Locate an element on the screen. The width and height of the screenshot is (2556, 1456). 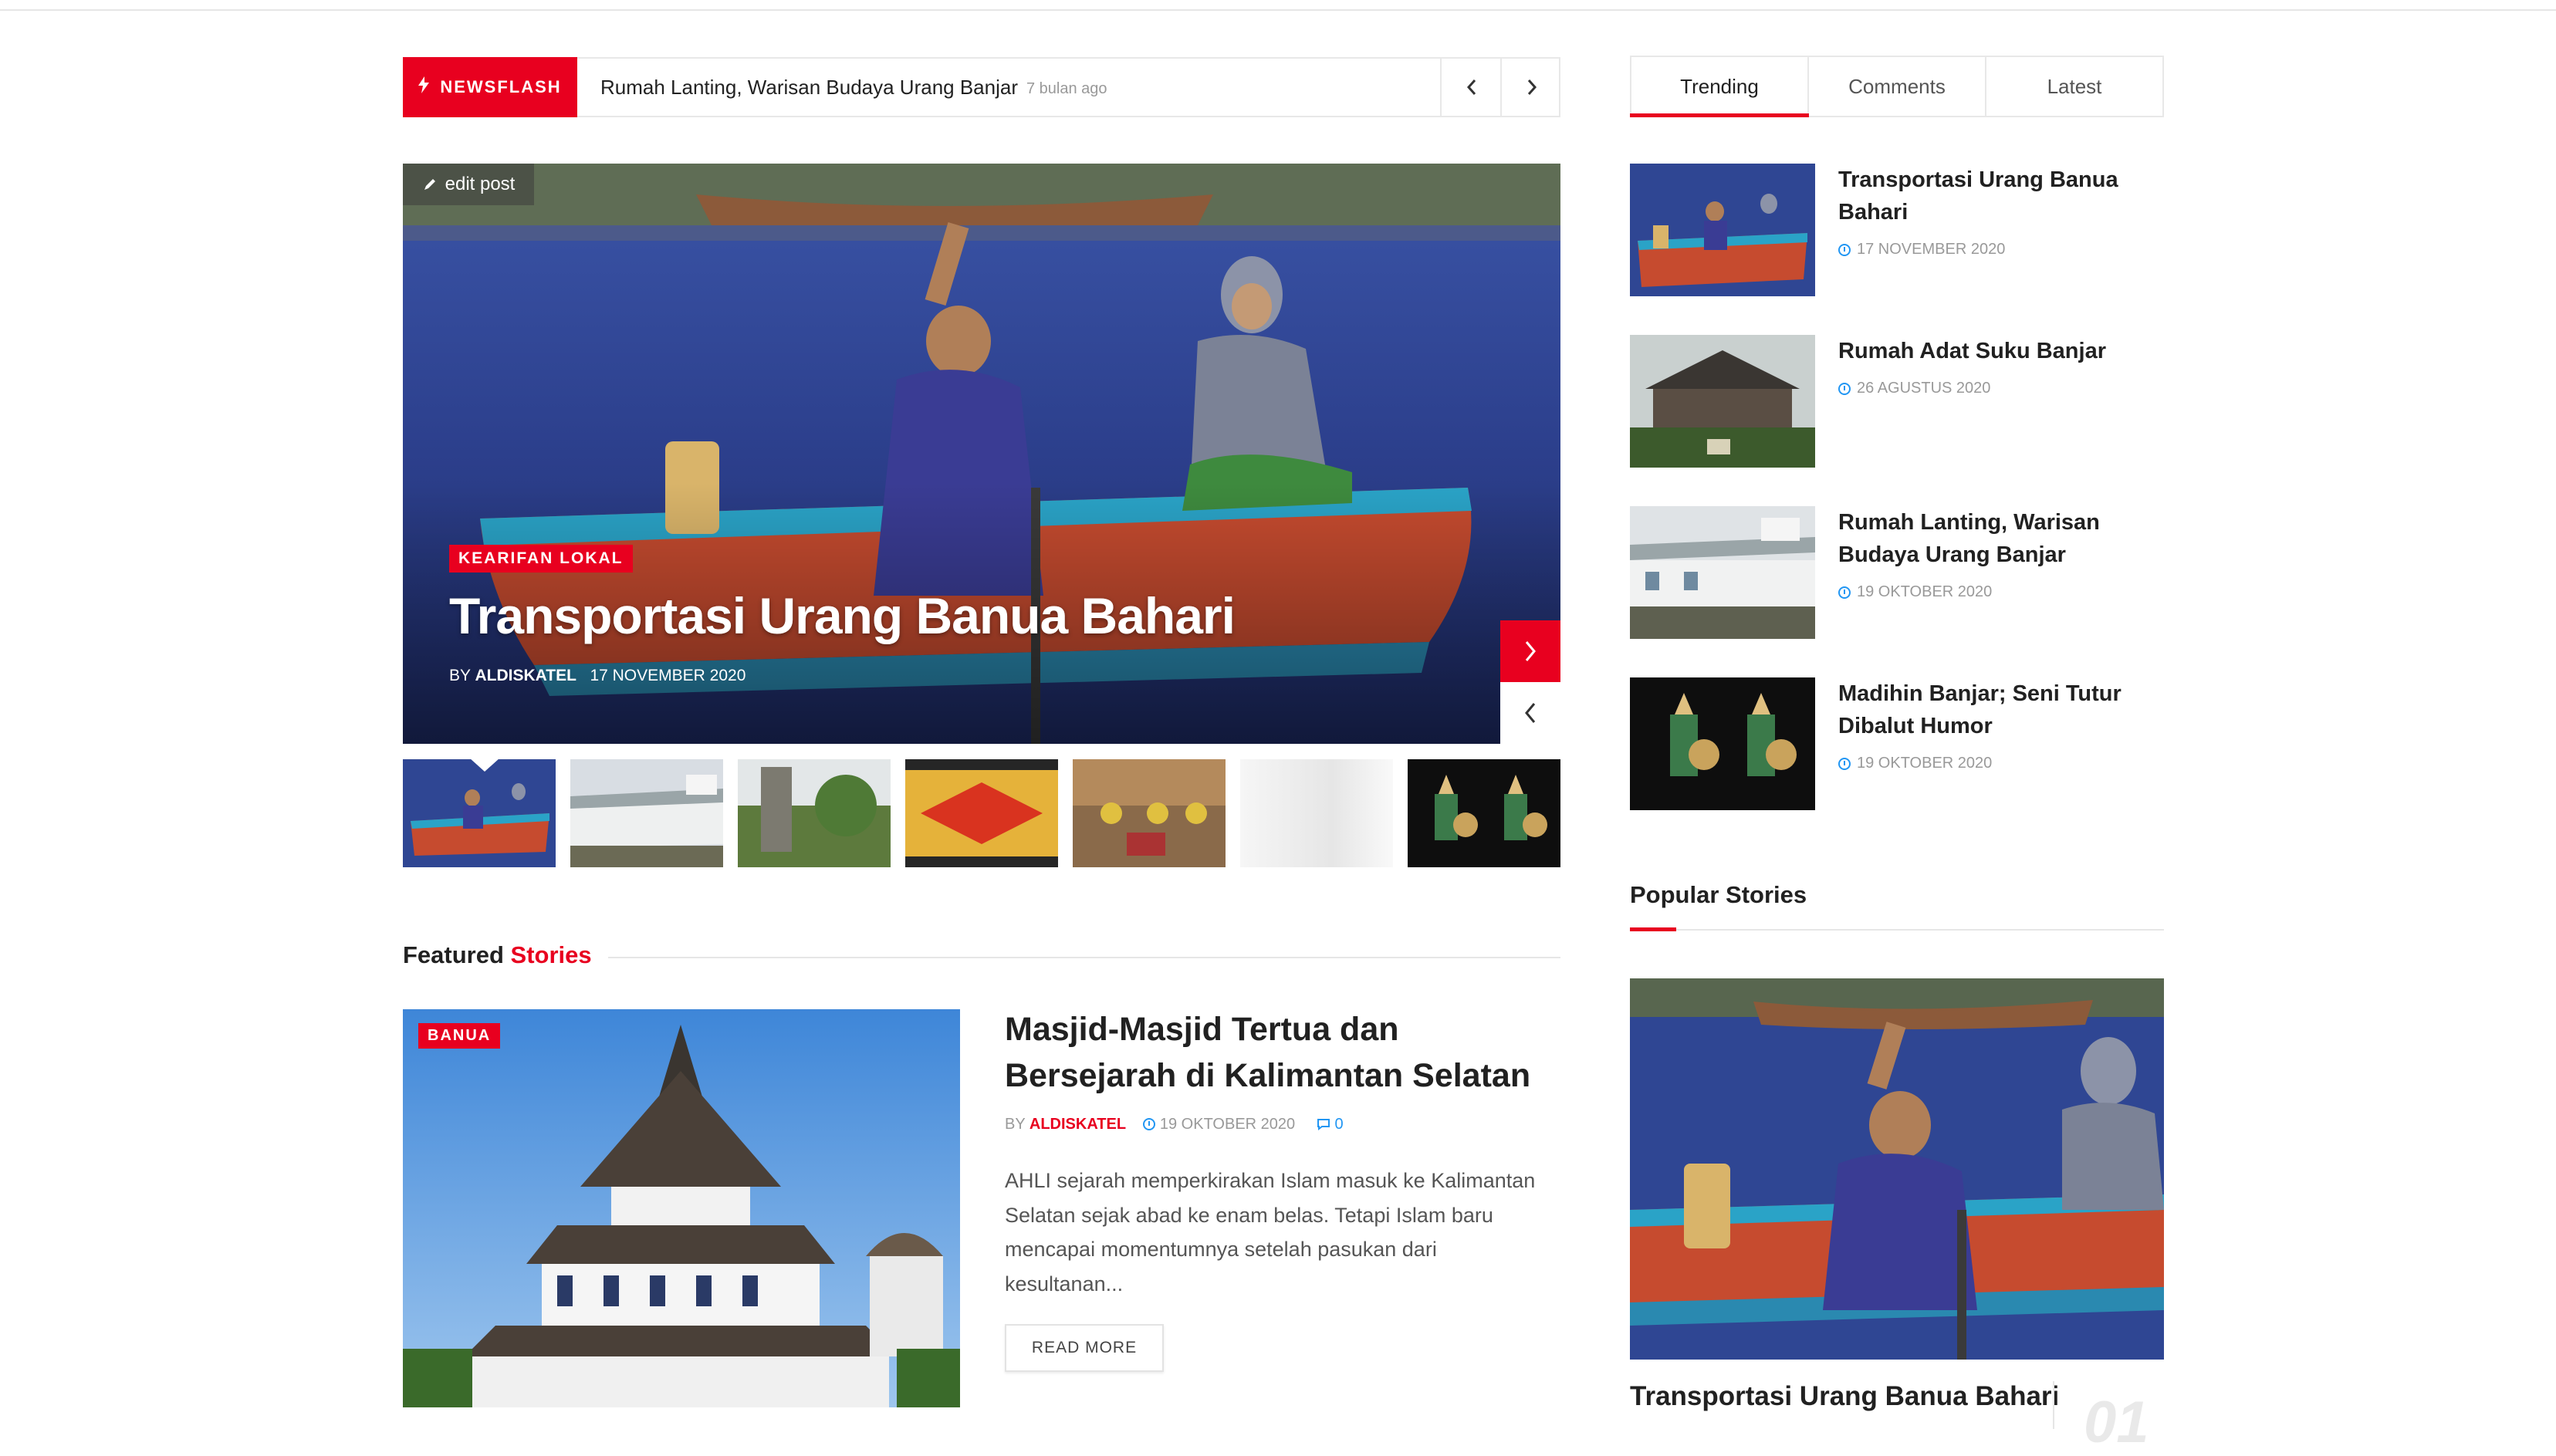
featured-divider is located at coordinates (1084, 957).